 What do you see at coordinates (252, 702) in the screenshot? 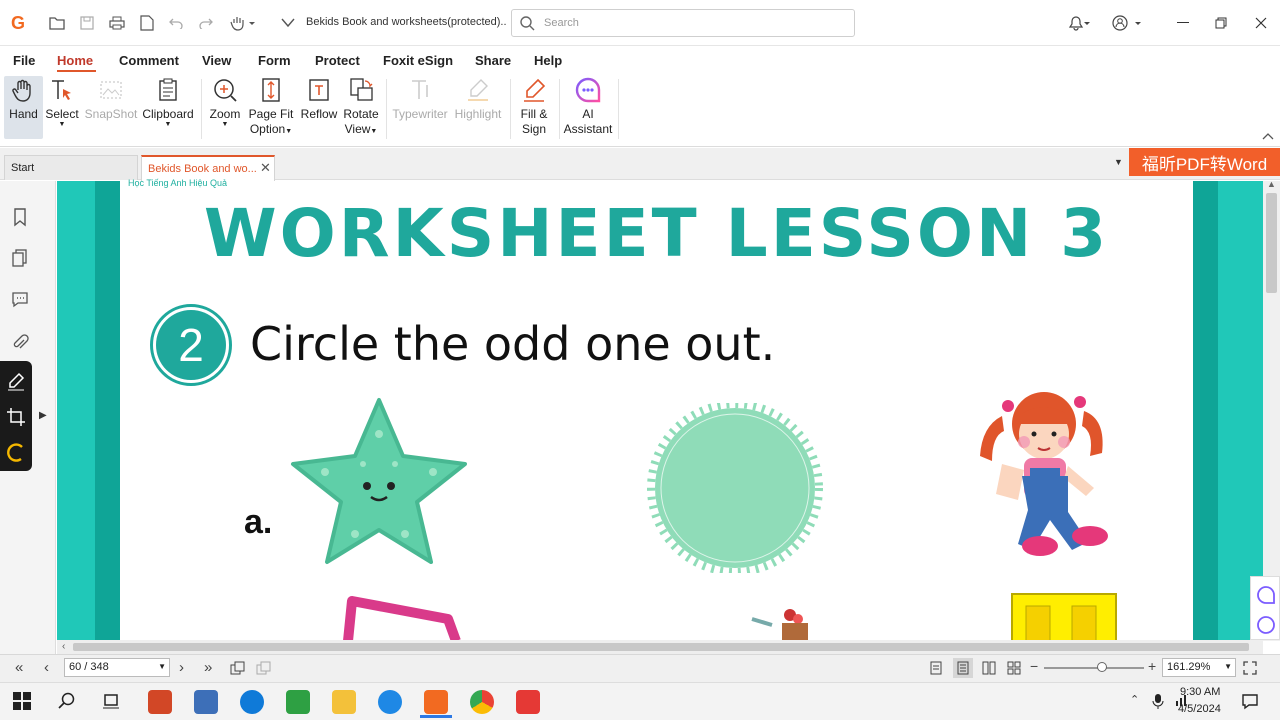
I see `edge-browser-icon` at bounding box center [252, 702].